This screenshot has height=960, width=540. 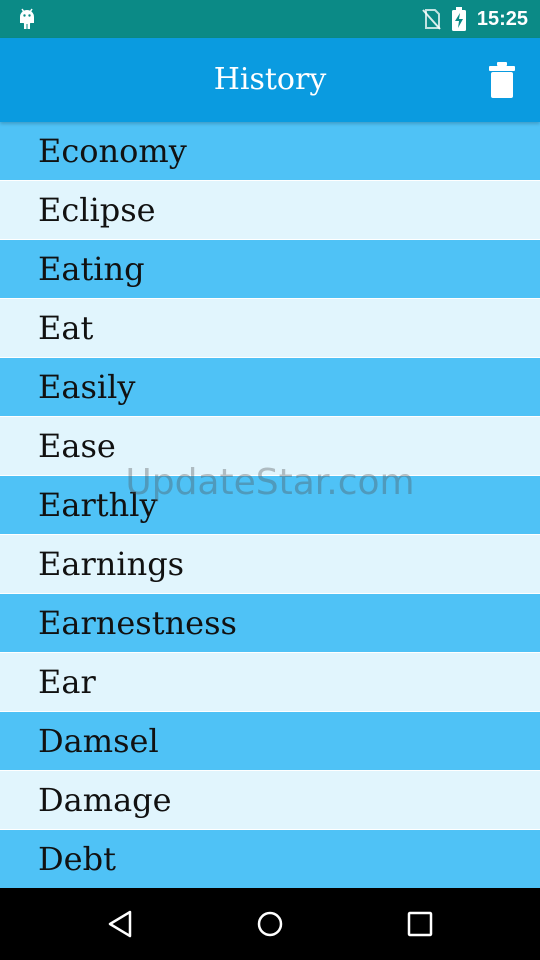 I want to click on history-item: Easily, so click(x=270, y=387).